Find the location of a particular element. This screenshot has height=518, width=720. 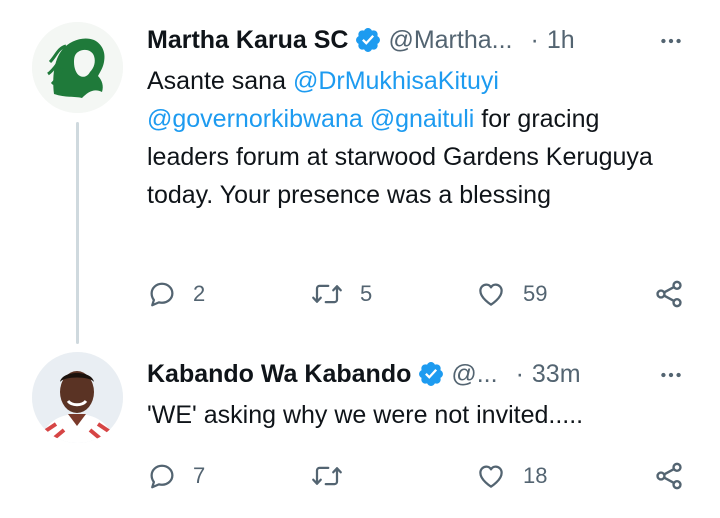

retweet-count: 5 is located at coordinates (366, 293).